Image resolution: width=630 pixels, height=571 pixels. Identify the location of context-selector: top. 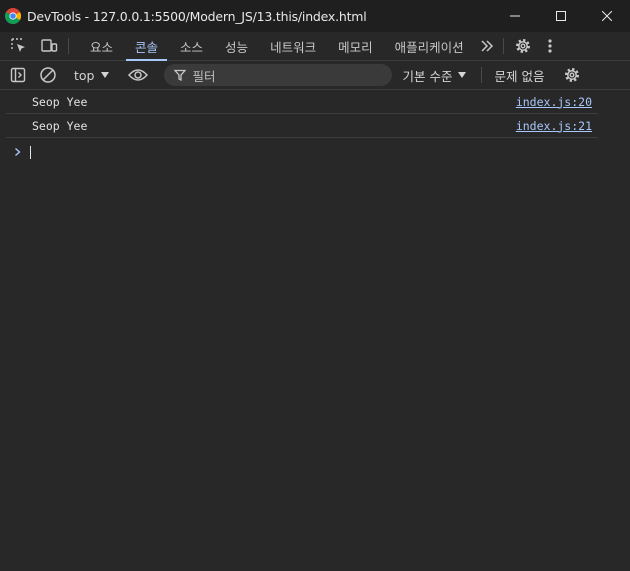
(93, 75).